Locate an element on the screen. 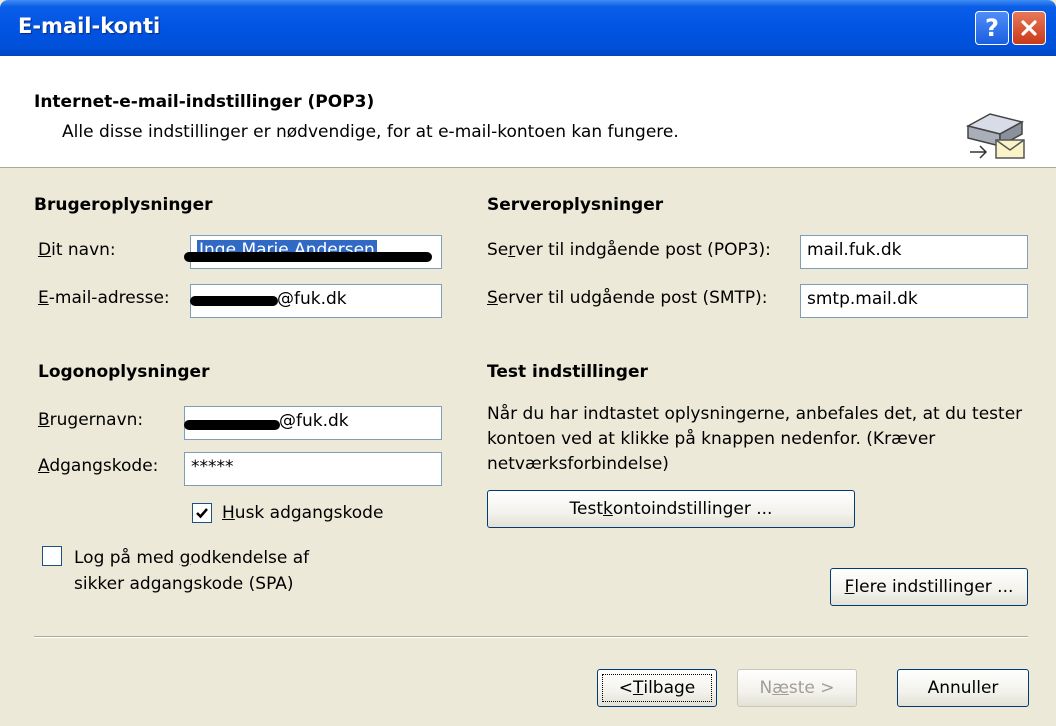 The height and width of the screenshot is (726, 1056). outgoing-server-field: smtp.mail.dk is located at coordinates (914, 301).